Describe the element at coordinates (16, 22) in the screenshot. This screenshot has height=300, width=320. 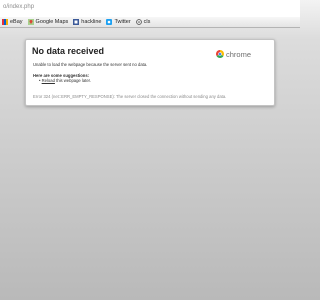
I see `bookmark-label: eBay` at that location.